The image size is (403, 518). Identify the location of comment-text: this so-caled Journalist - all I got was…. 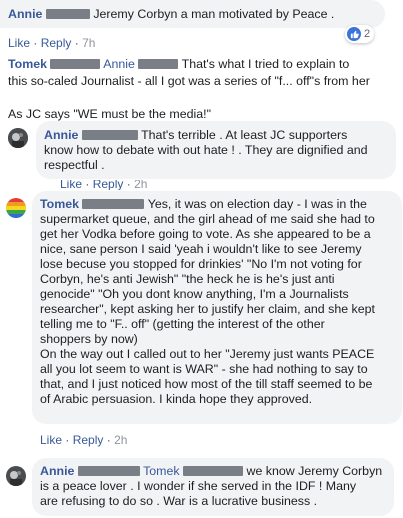
(189, 81).